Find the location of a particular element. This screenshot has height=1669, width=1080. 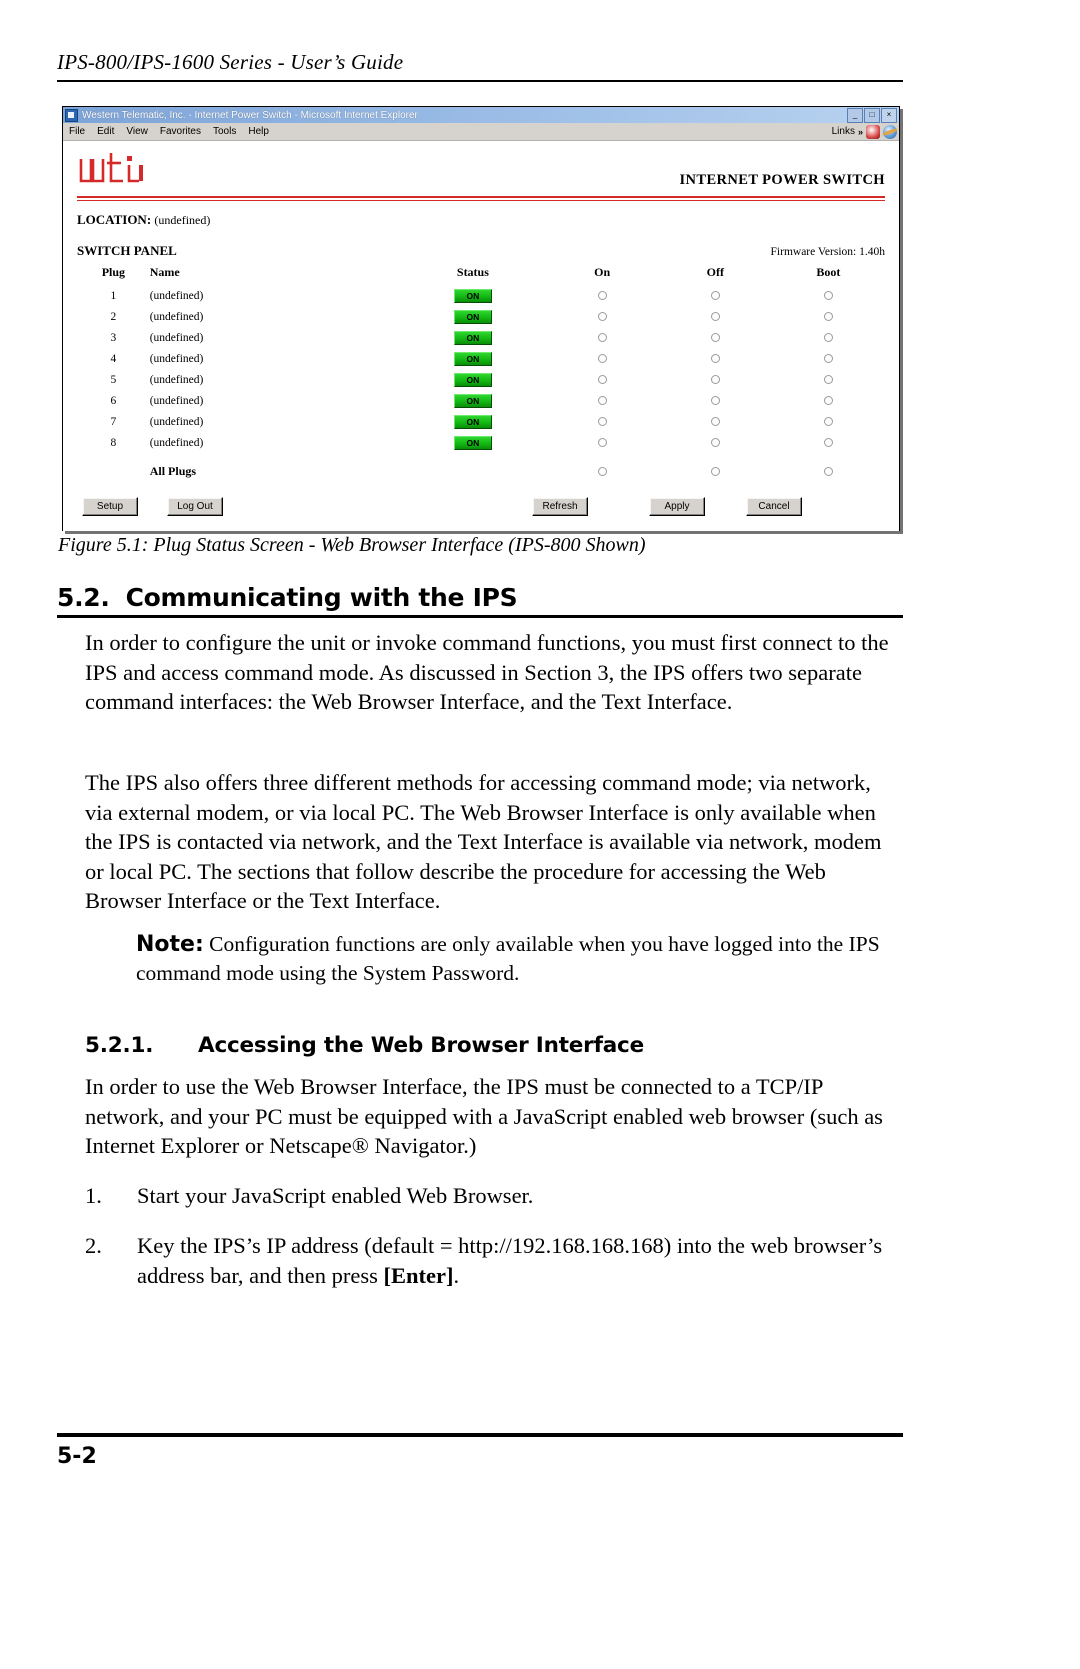

plug-number: 6 is located at coordinates (113, 400).